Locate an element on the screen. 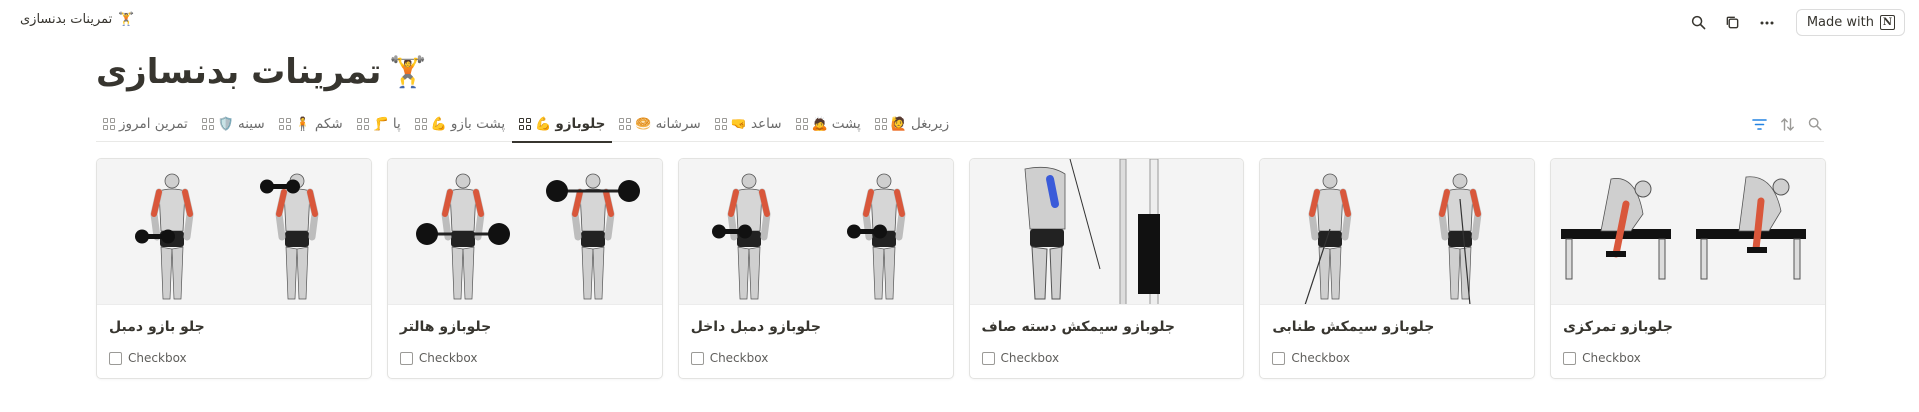 The image size is (1919, 412). view-tools is located at coordinates (1787, 124).